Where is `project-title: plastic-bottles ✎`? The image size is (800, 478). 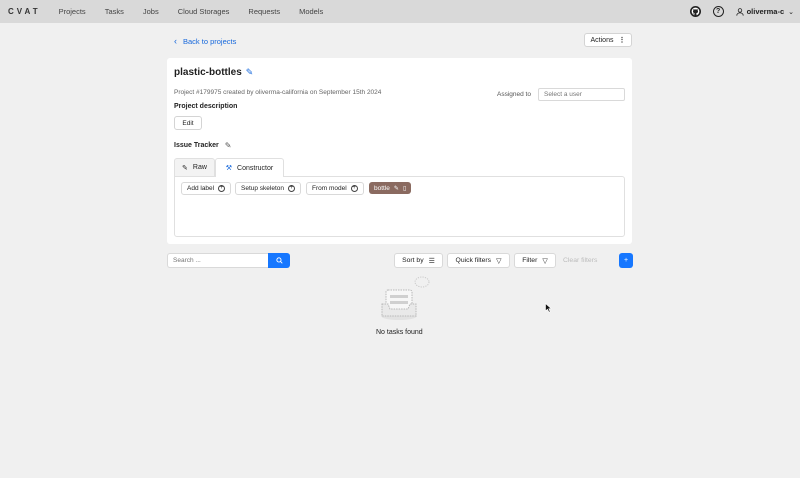
project-title: plastic-bottles ✎ is located at coordinates (213, 72).